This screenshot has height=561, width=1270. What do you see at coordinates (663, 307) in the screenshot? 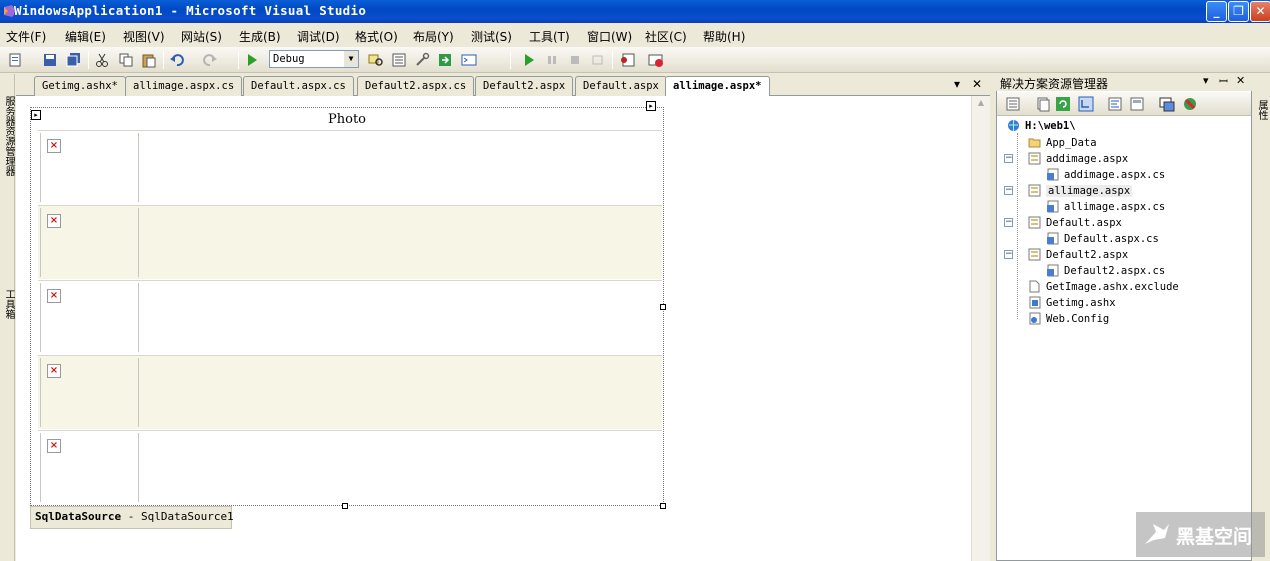
I see `resize-handle-right` at bounding box center [663, 307].